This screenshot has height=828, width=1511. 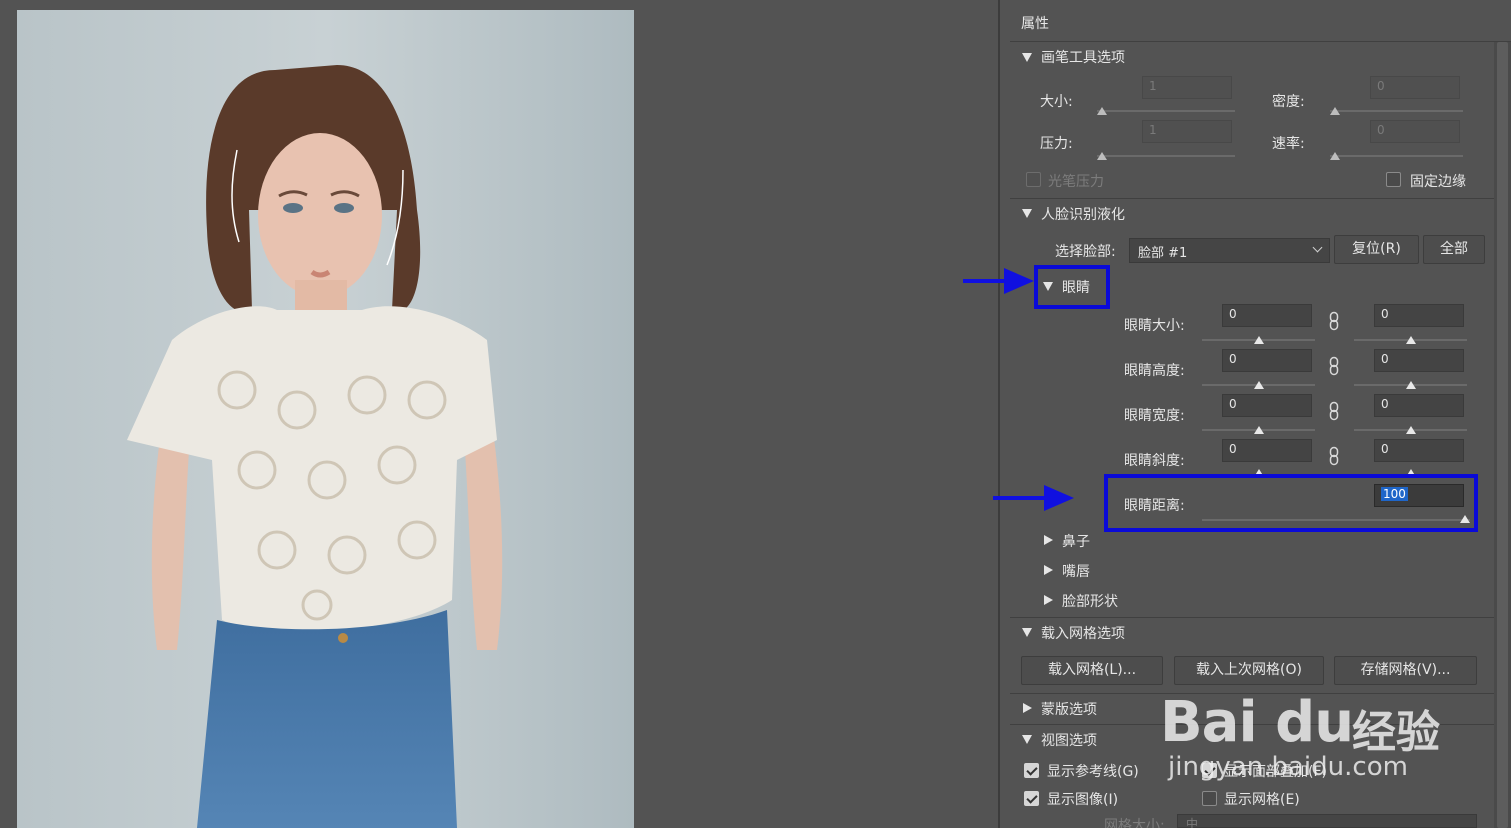 I want to click on face-shape-subsection-title: 脸部形状, so click(x=1090, y=601).